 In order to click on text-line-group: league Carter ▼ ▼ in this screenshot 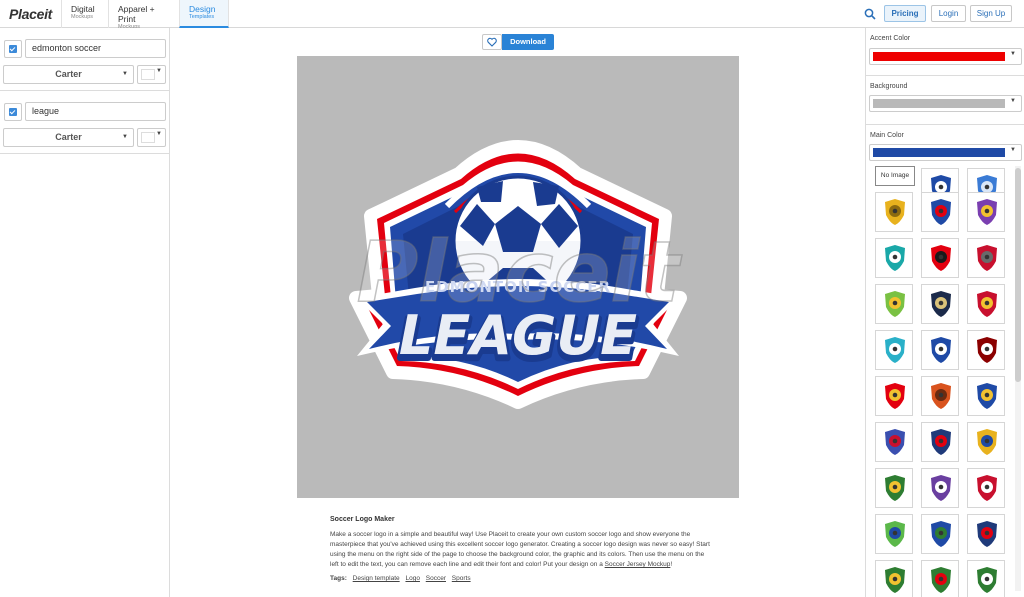, I will do `click(84, 122)`.